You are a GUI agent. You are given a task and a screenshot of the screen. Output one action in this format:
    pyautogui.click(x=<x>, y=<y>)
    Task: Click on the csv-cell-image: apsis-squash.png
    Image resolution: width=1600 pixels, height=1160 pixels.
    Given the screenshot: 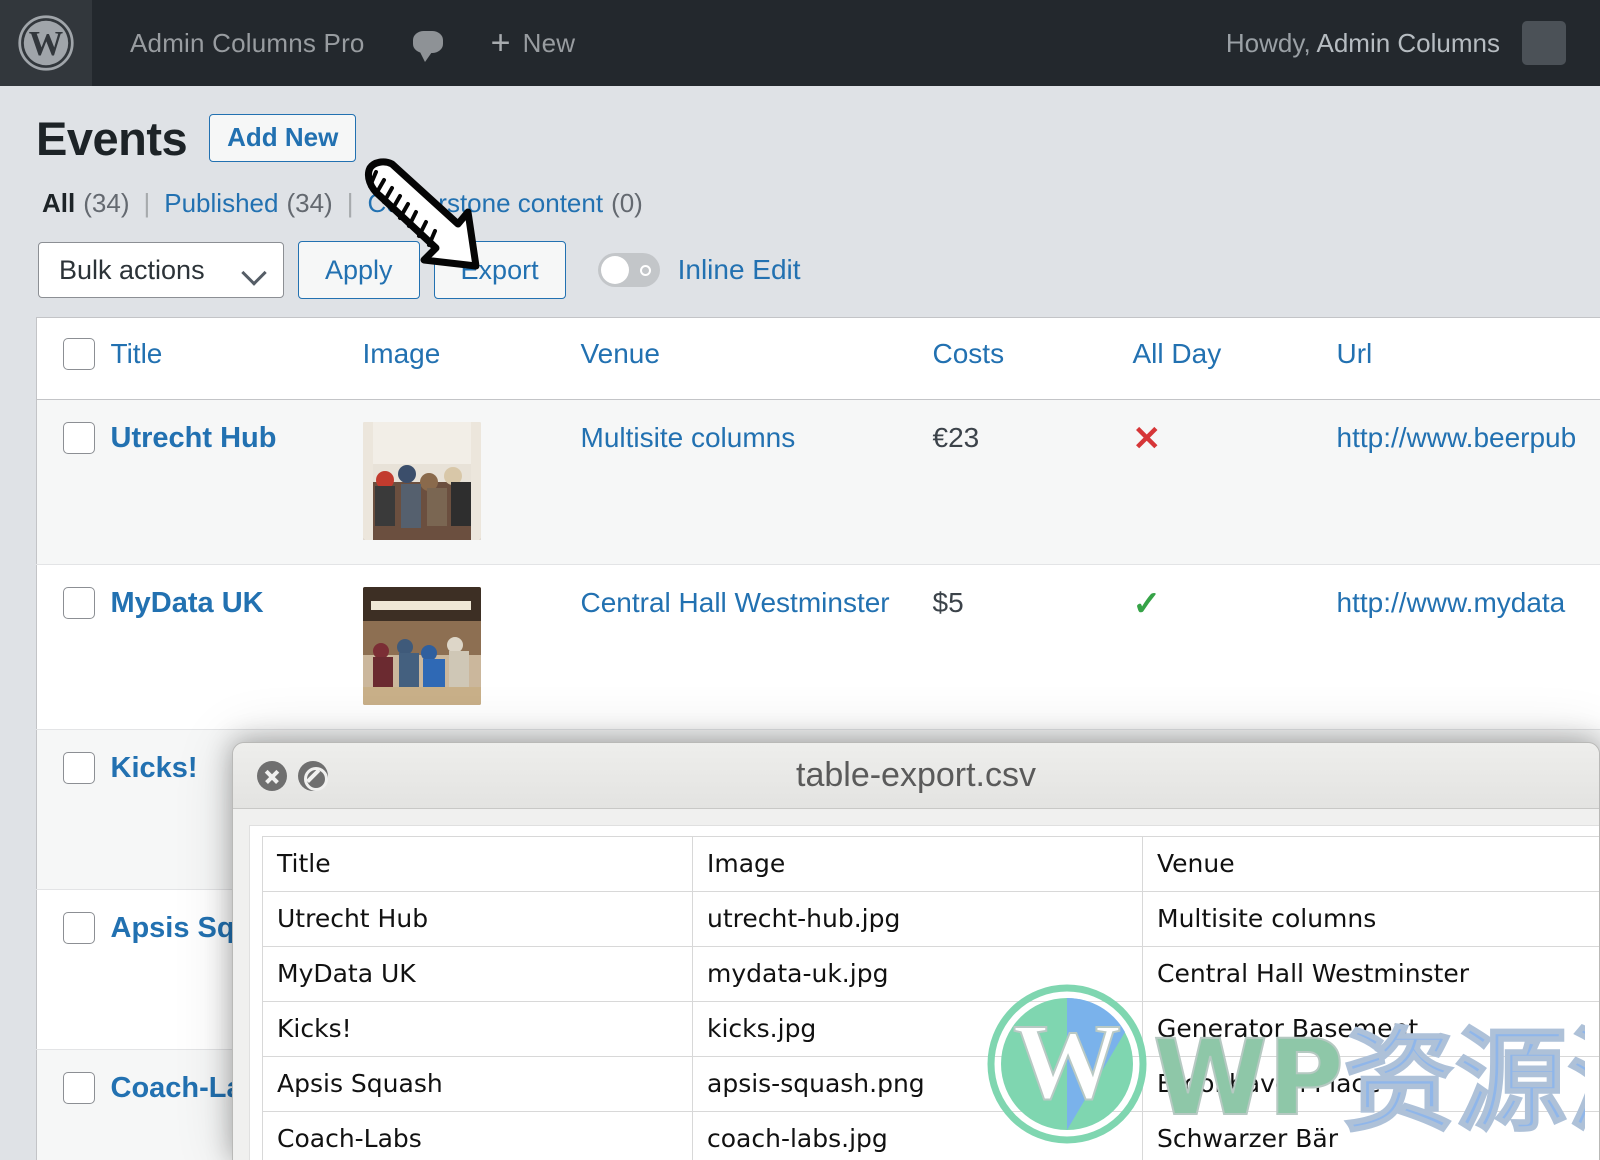 What is the action you would take?
    pyautogui.click(x=917, y=1084)
    